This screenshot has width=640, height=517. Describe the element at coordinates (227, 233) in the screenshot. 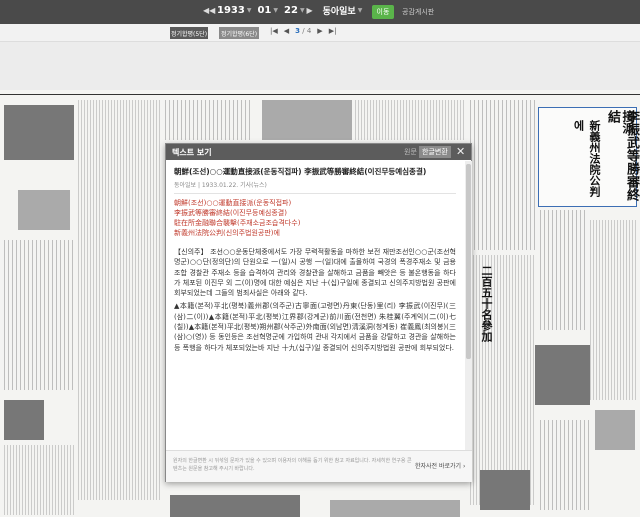

I see `subheading: 新義州法院公判(신의주법원공판)에` at that location.